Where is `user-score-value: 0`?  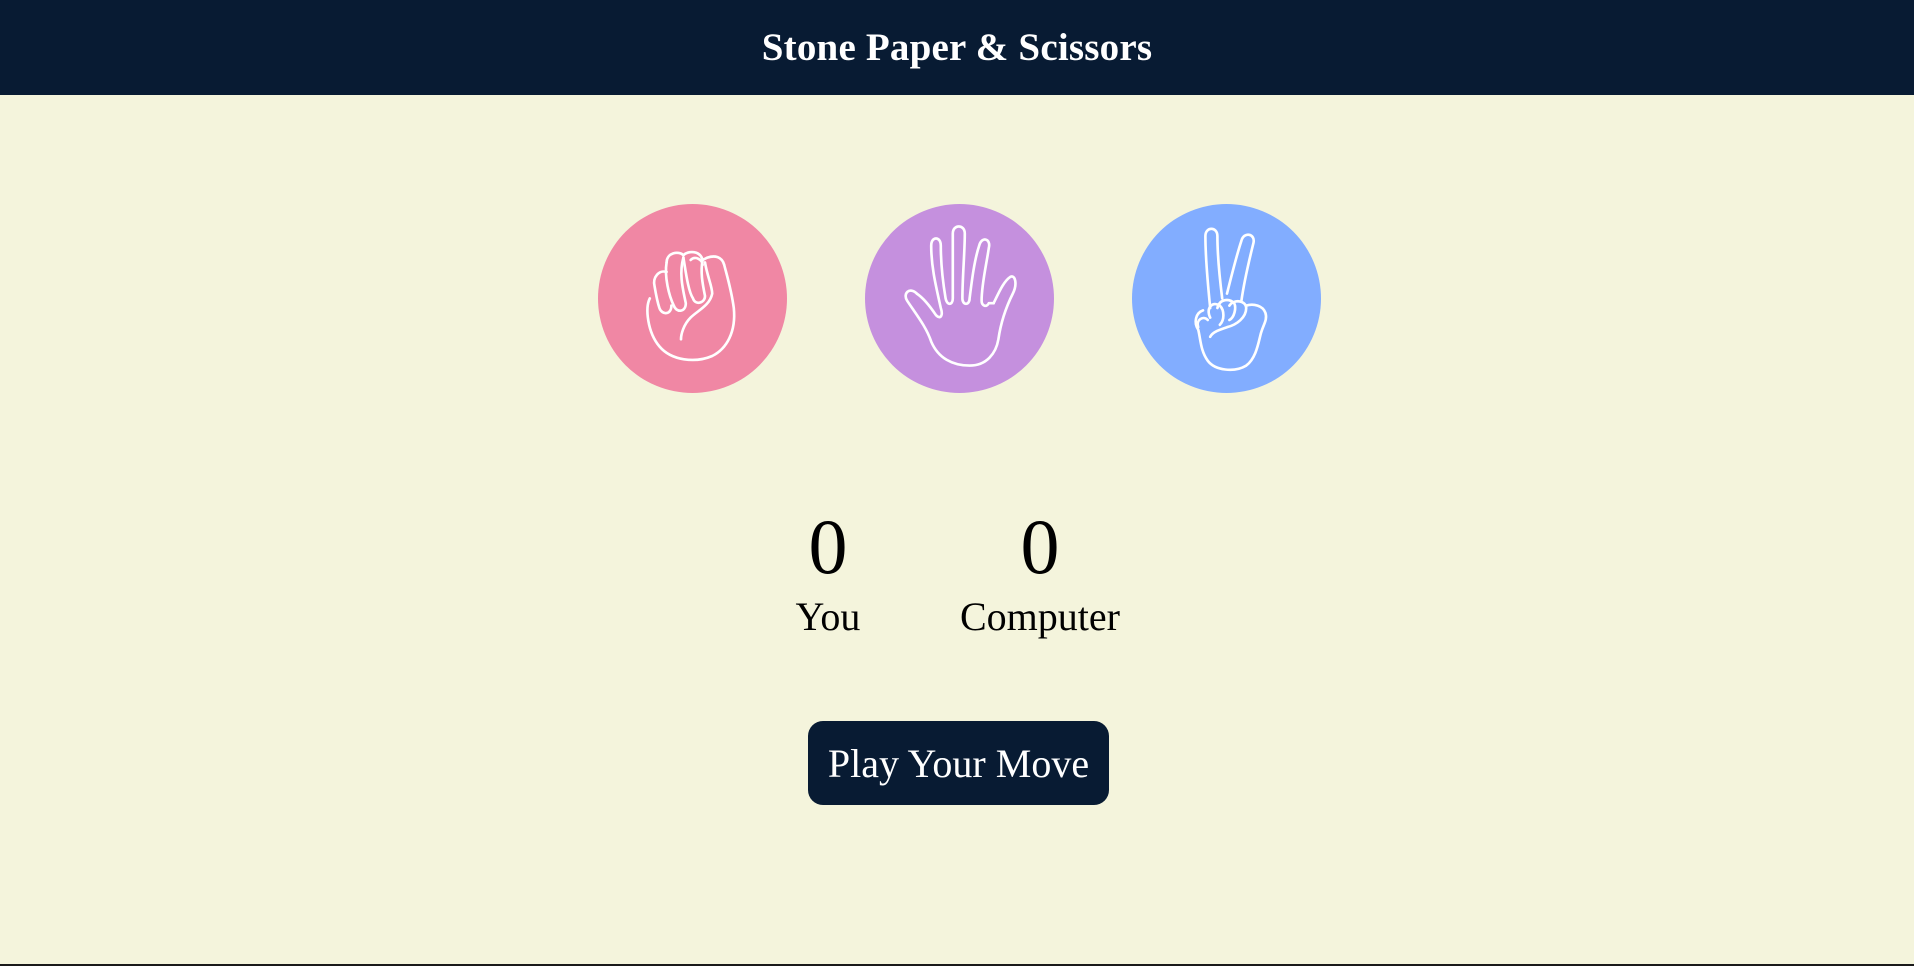
user-score-value: 0 is located at coordinates (828, 546).